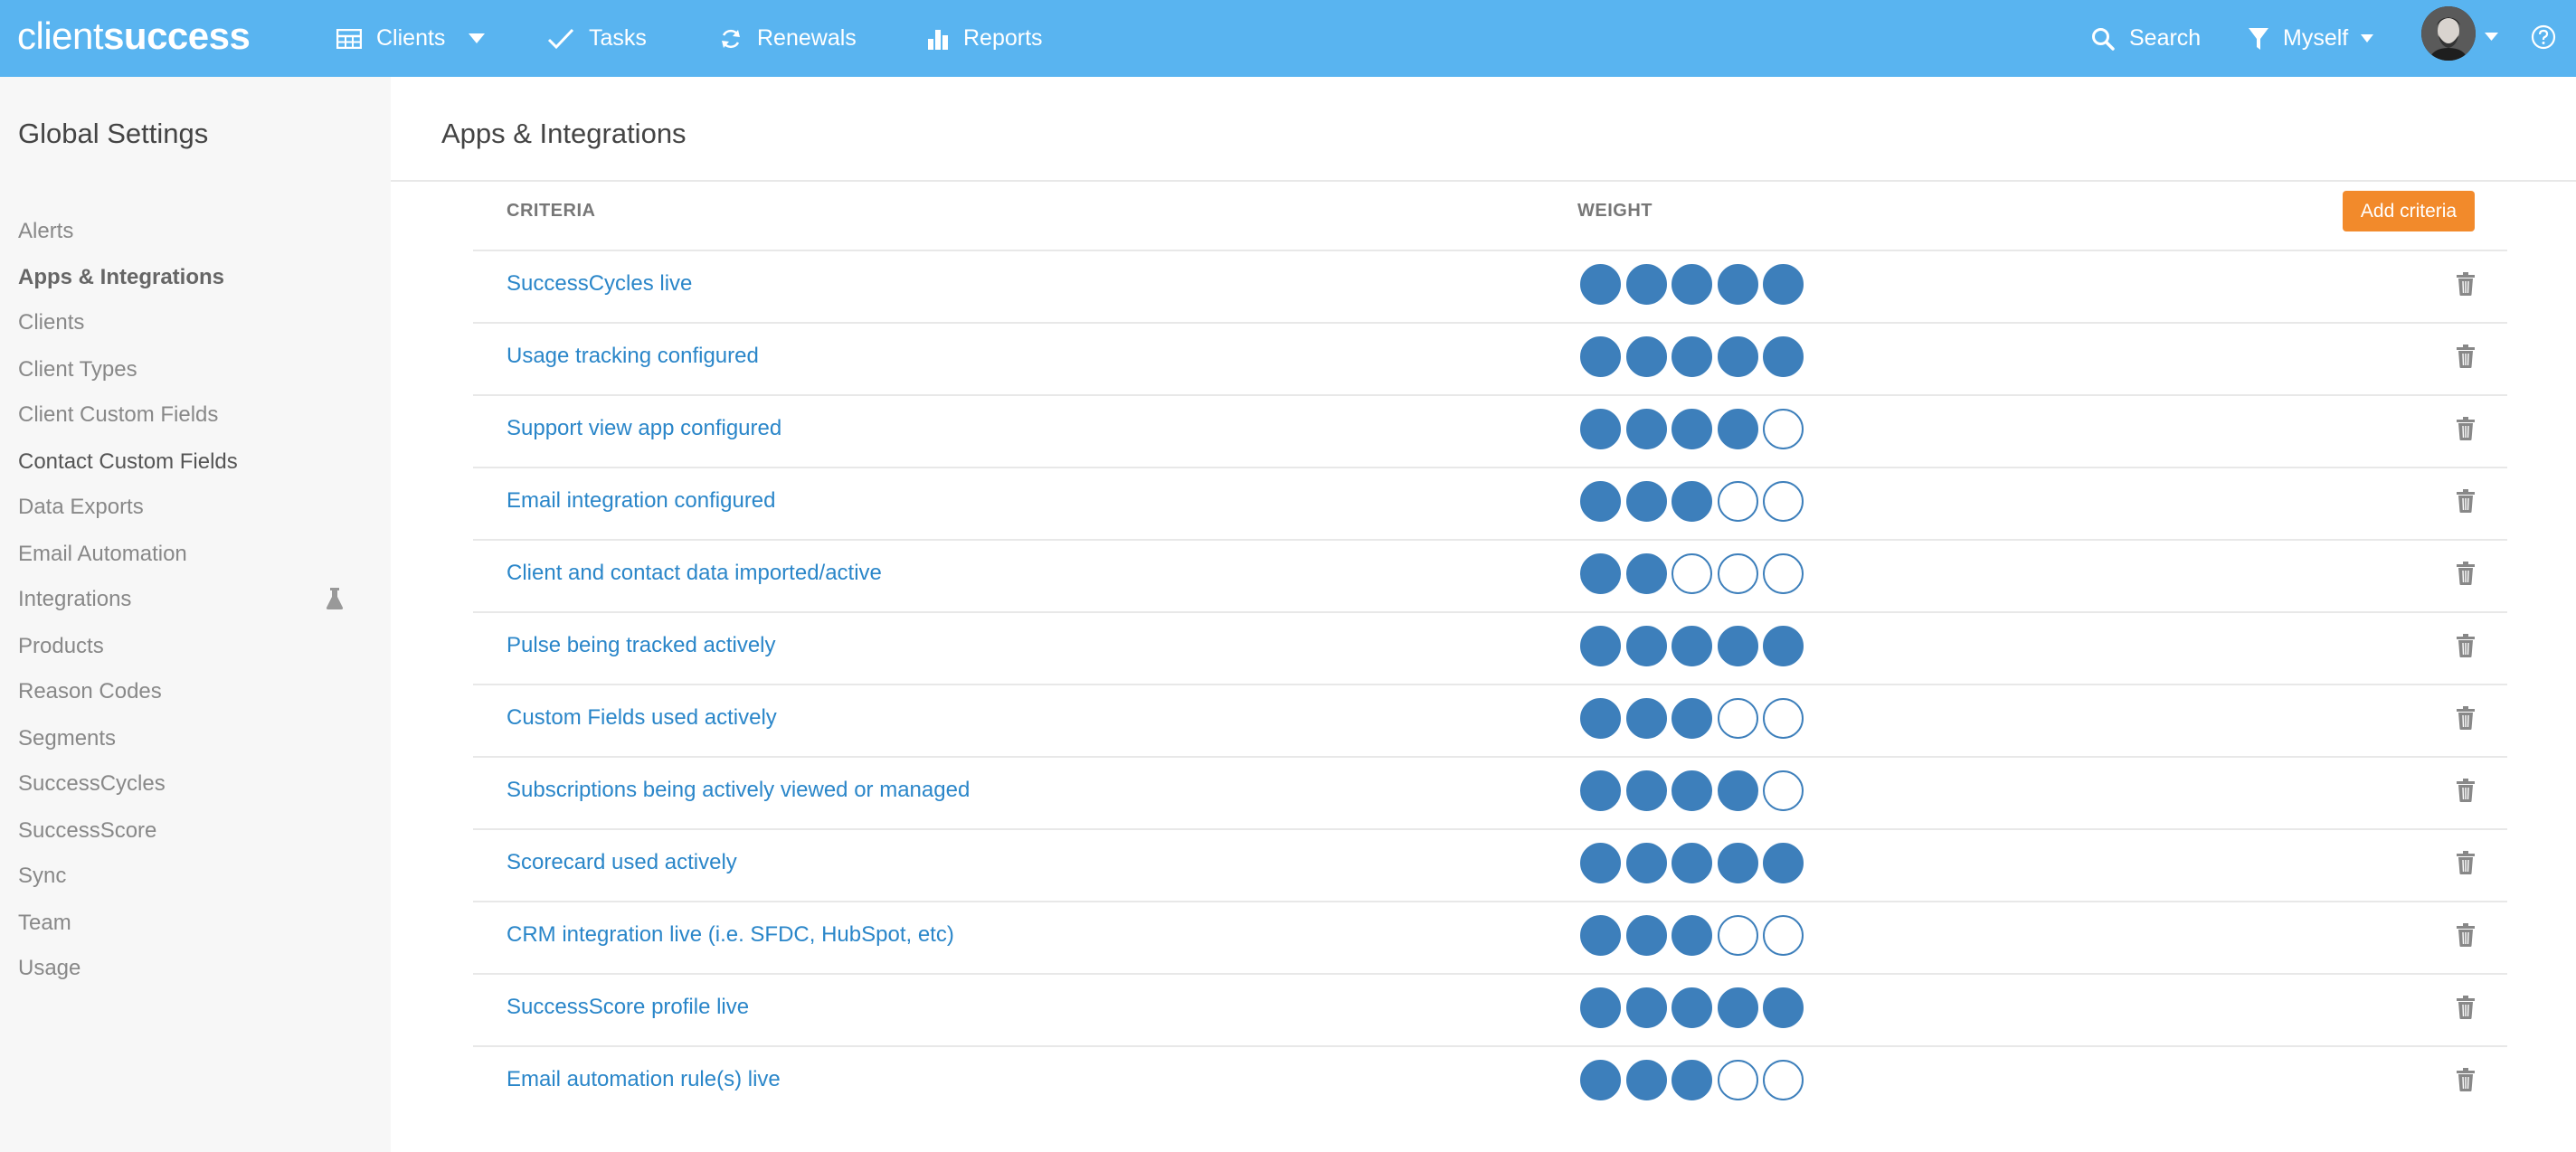 The height and width of the screenshot is (1152, 2576). Describe the element at coordinates (2491, 37) in the screenshot. I see `chevron-down-icon` at that location.